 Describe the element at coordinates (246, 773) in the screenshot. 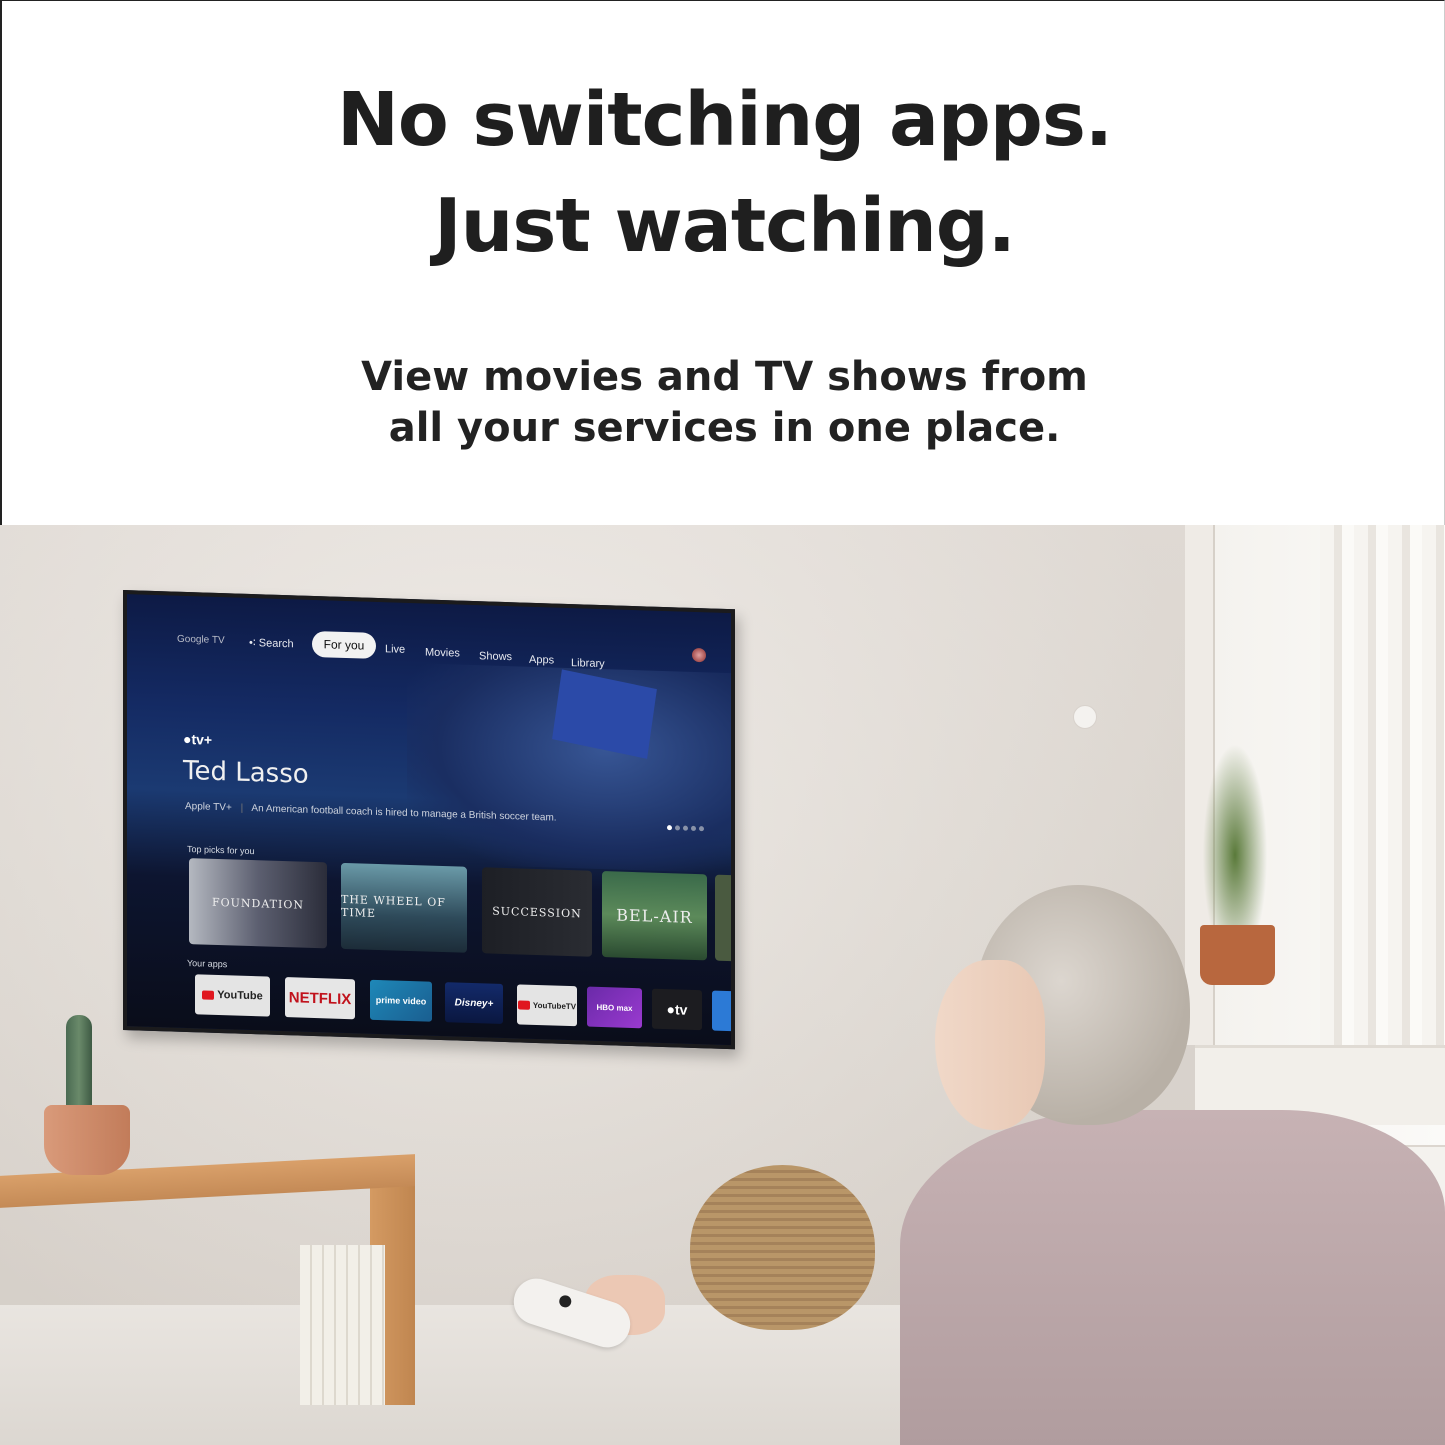

I see `featured-title: Ted Lasso` at that location.